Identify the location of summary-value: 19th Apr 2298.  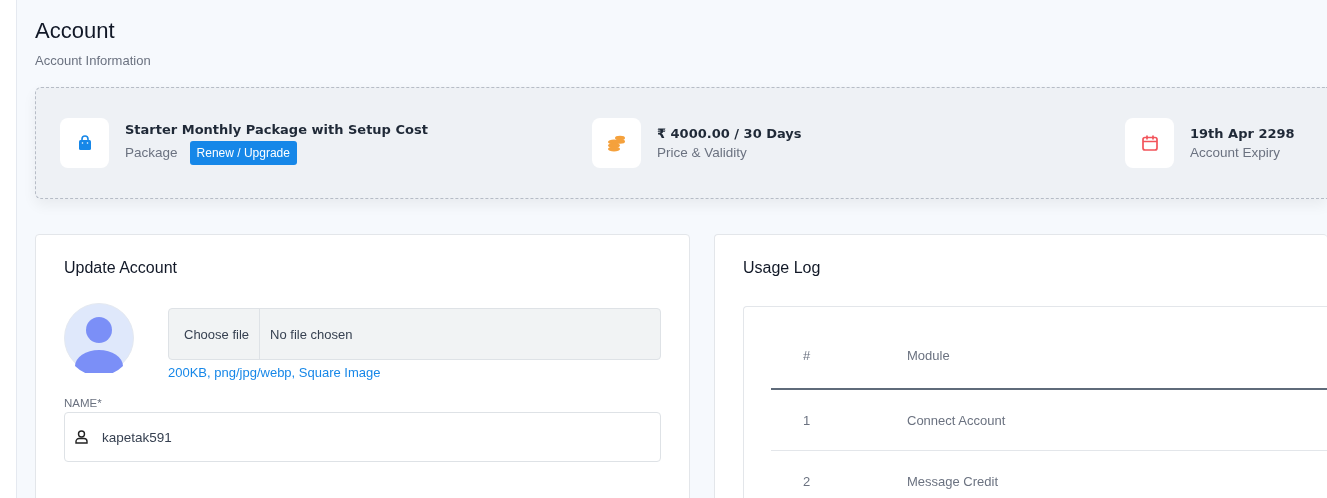
(1242, 133).